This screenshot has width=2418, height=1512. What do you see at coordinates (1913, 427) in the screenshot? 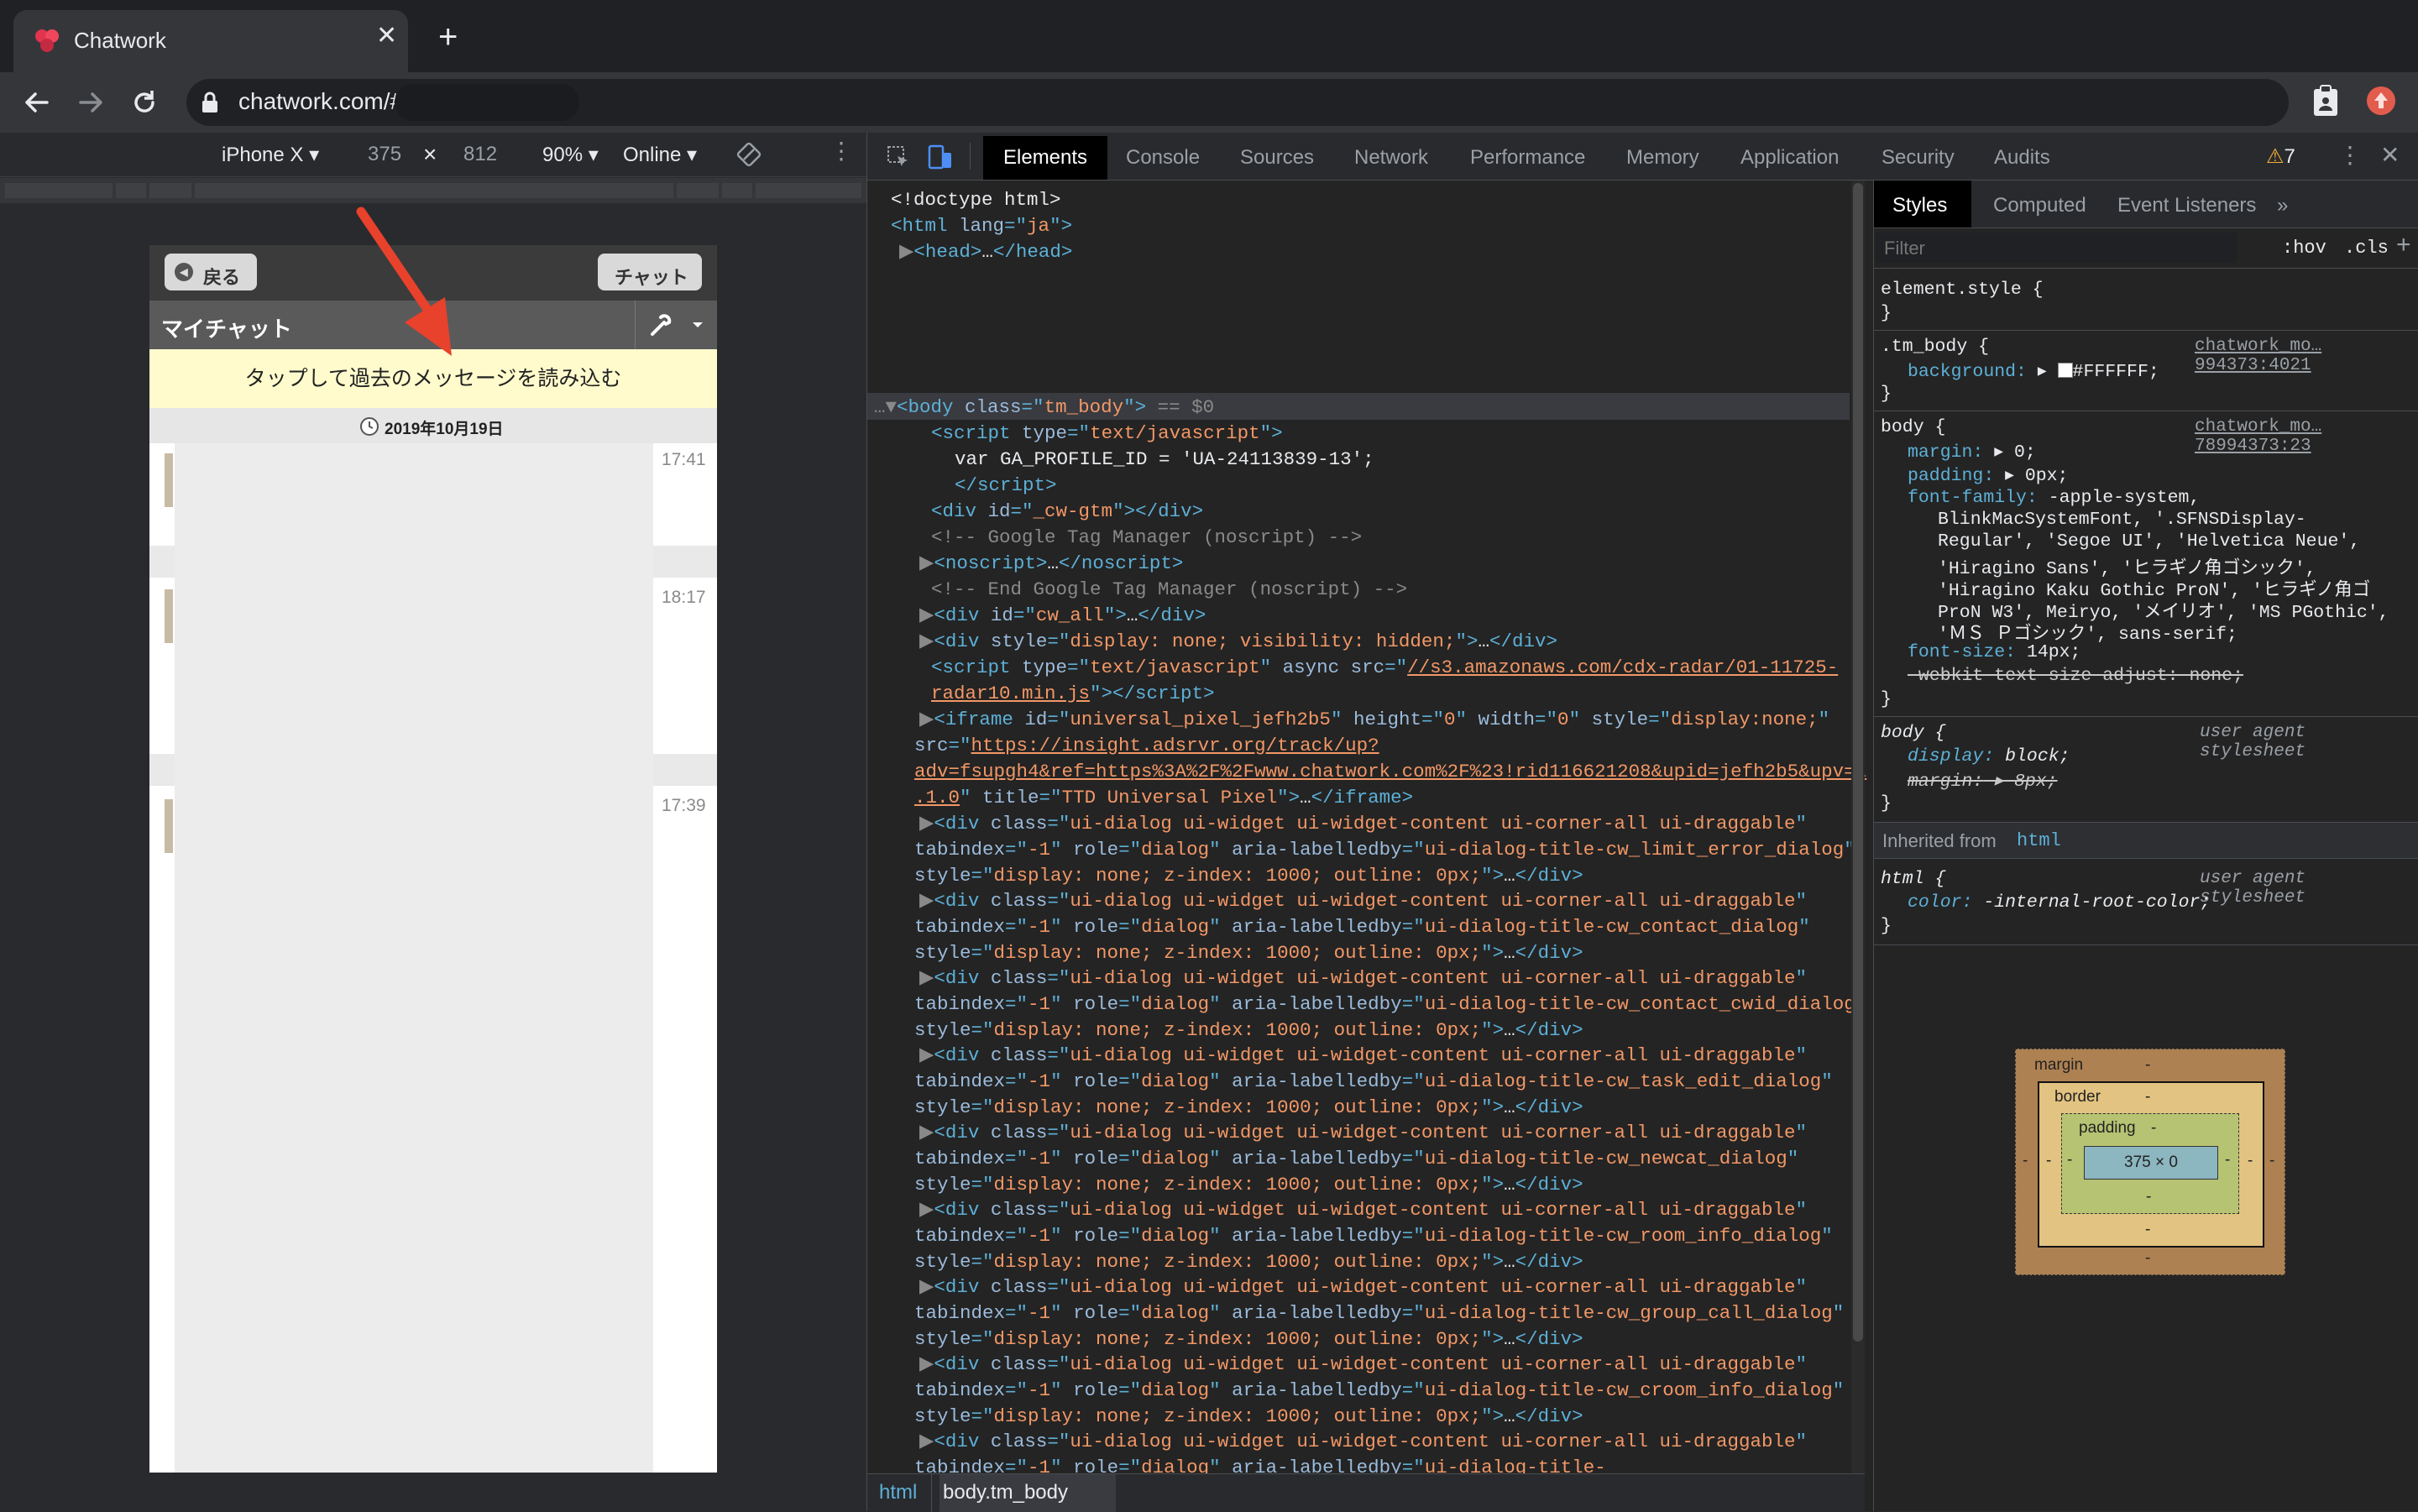
I see `body-selector: body {` at bounding box center [1913, 427].